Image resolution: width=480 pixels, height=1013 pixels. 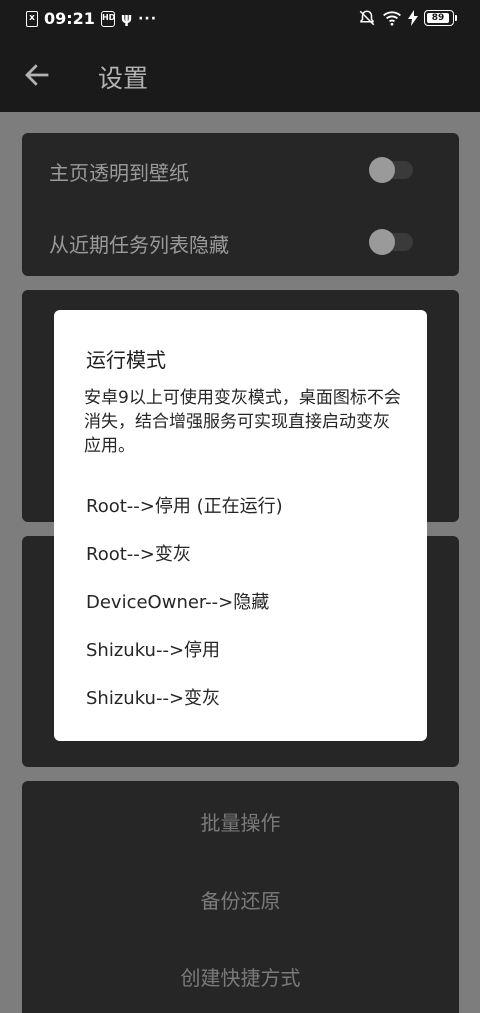 What do you see at coordinates (139, 245) in the screenshot?
I see `setting-hide-recents-label: 从近期任务列表隐藏` at bounding box center [139, 245].